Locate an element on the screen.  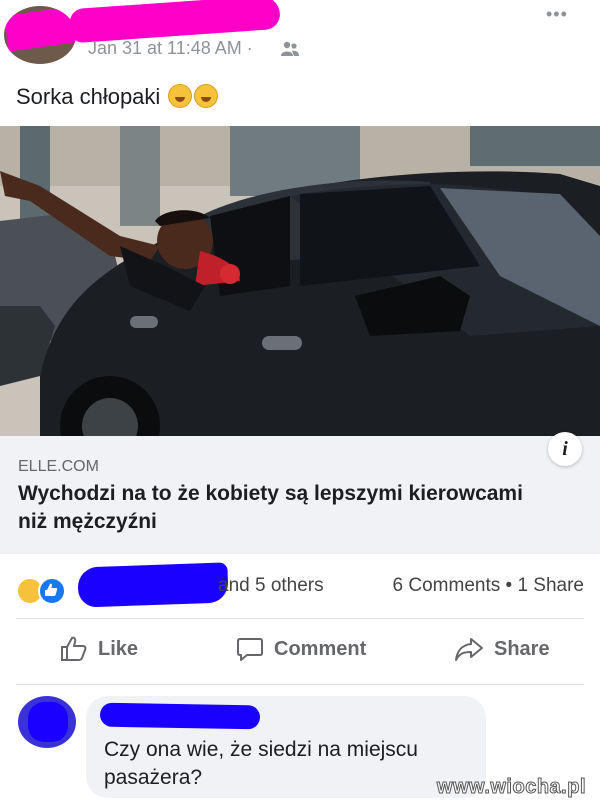
comment-share-counts: 6 Comments • 1 Share is located at coordinates (488, 586).